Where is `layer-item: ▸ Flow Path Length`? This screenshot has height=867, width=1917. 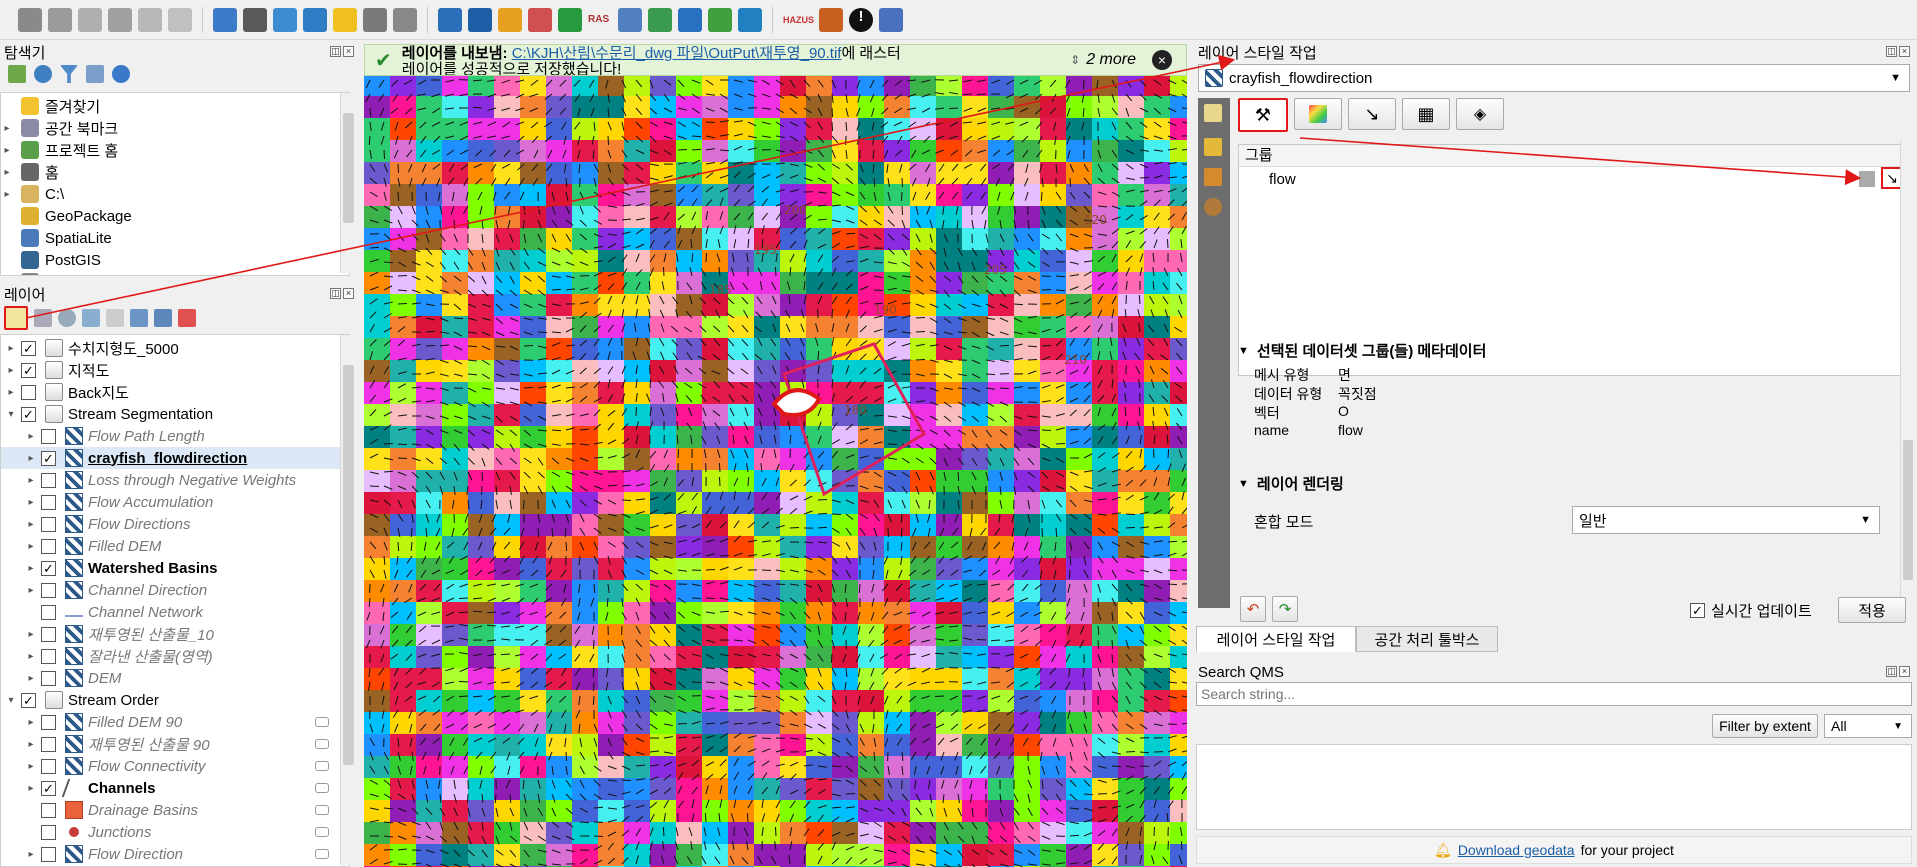 layer-item: ▸ Flow Path Length is located at coordinates (171, 436).